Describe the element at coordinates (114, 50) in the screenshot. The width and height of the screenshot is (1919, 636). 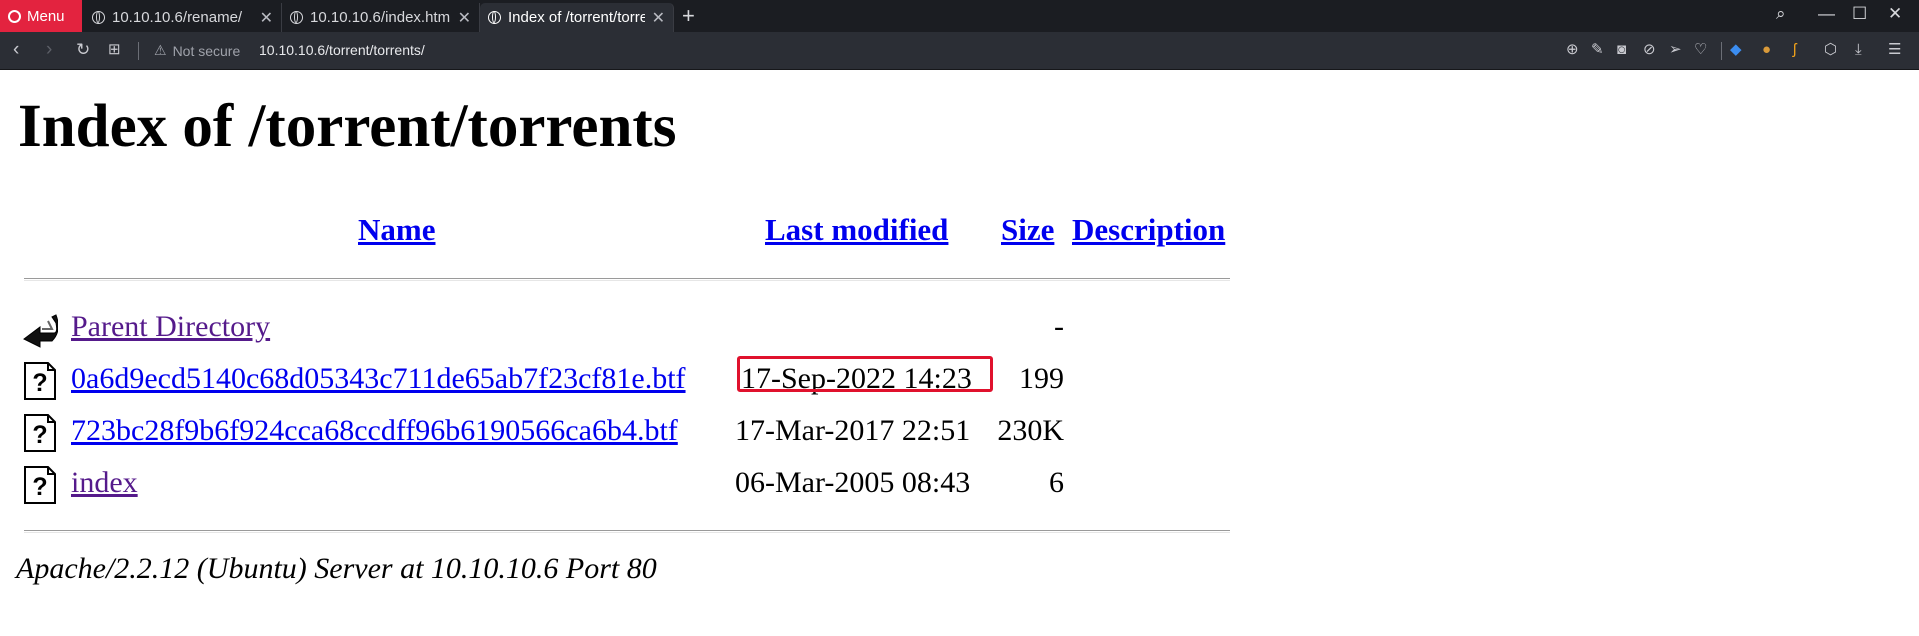
I see `tab-grid-icon: ⊞` at that location.